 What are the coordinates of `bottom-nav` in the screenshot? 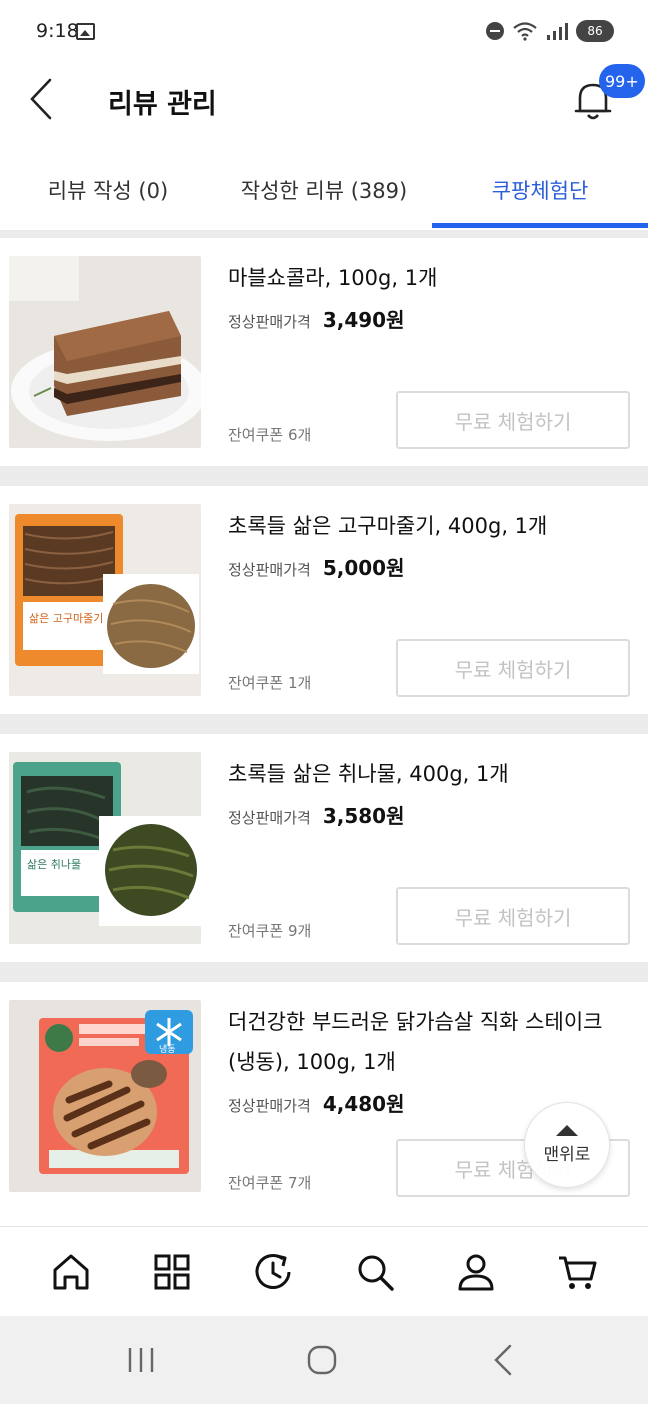 It's located at (324, 1271).